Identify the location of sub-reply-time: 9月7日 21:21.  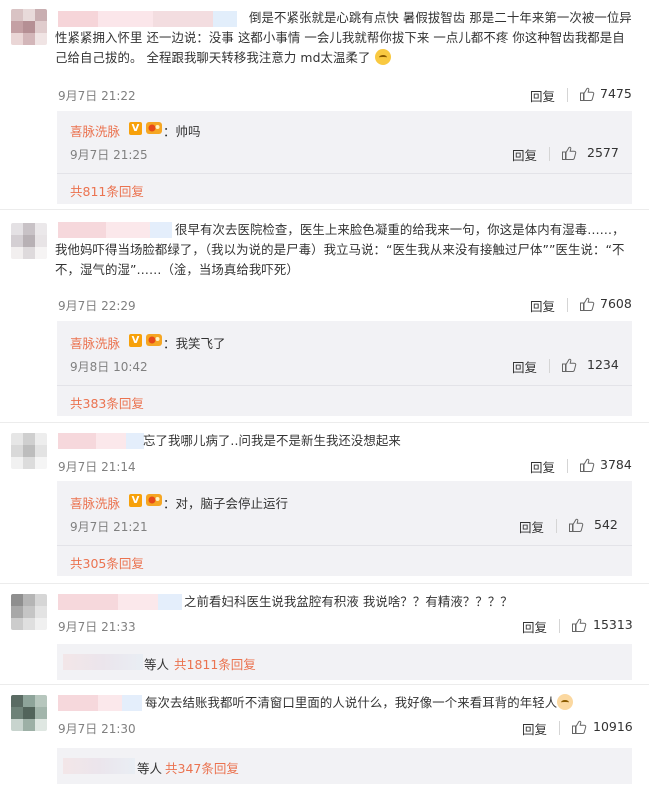
(109, 527).